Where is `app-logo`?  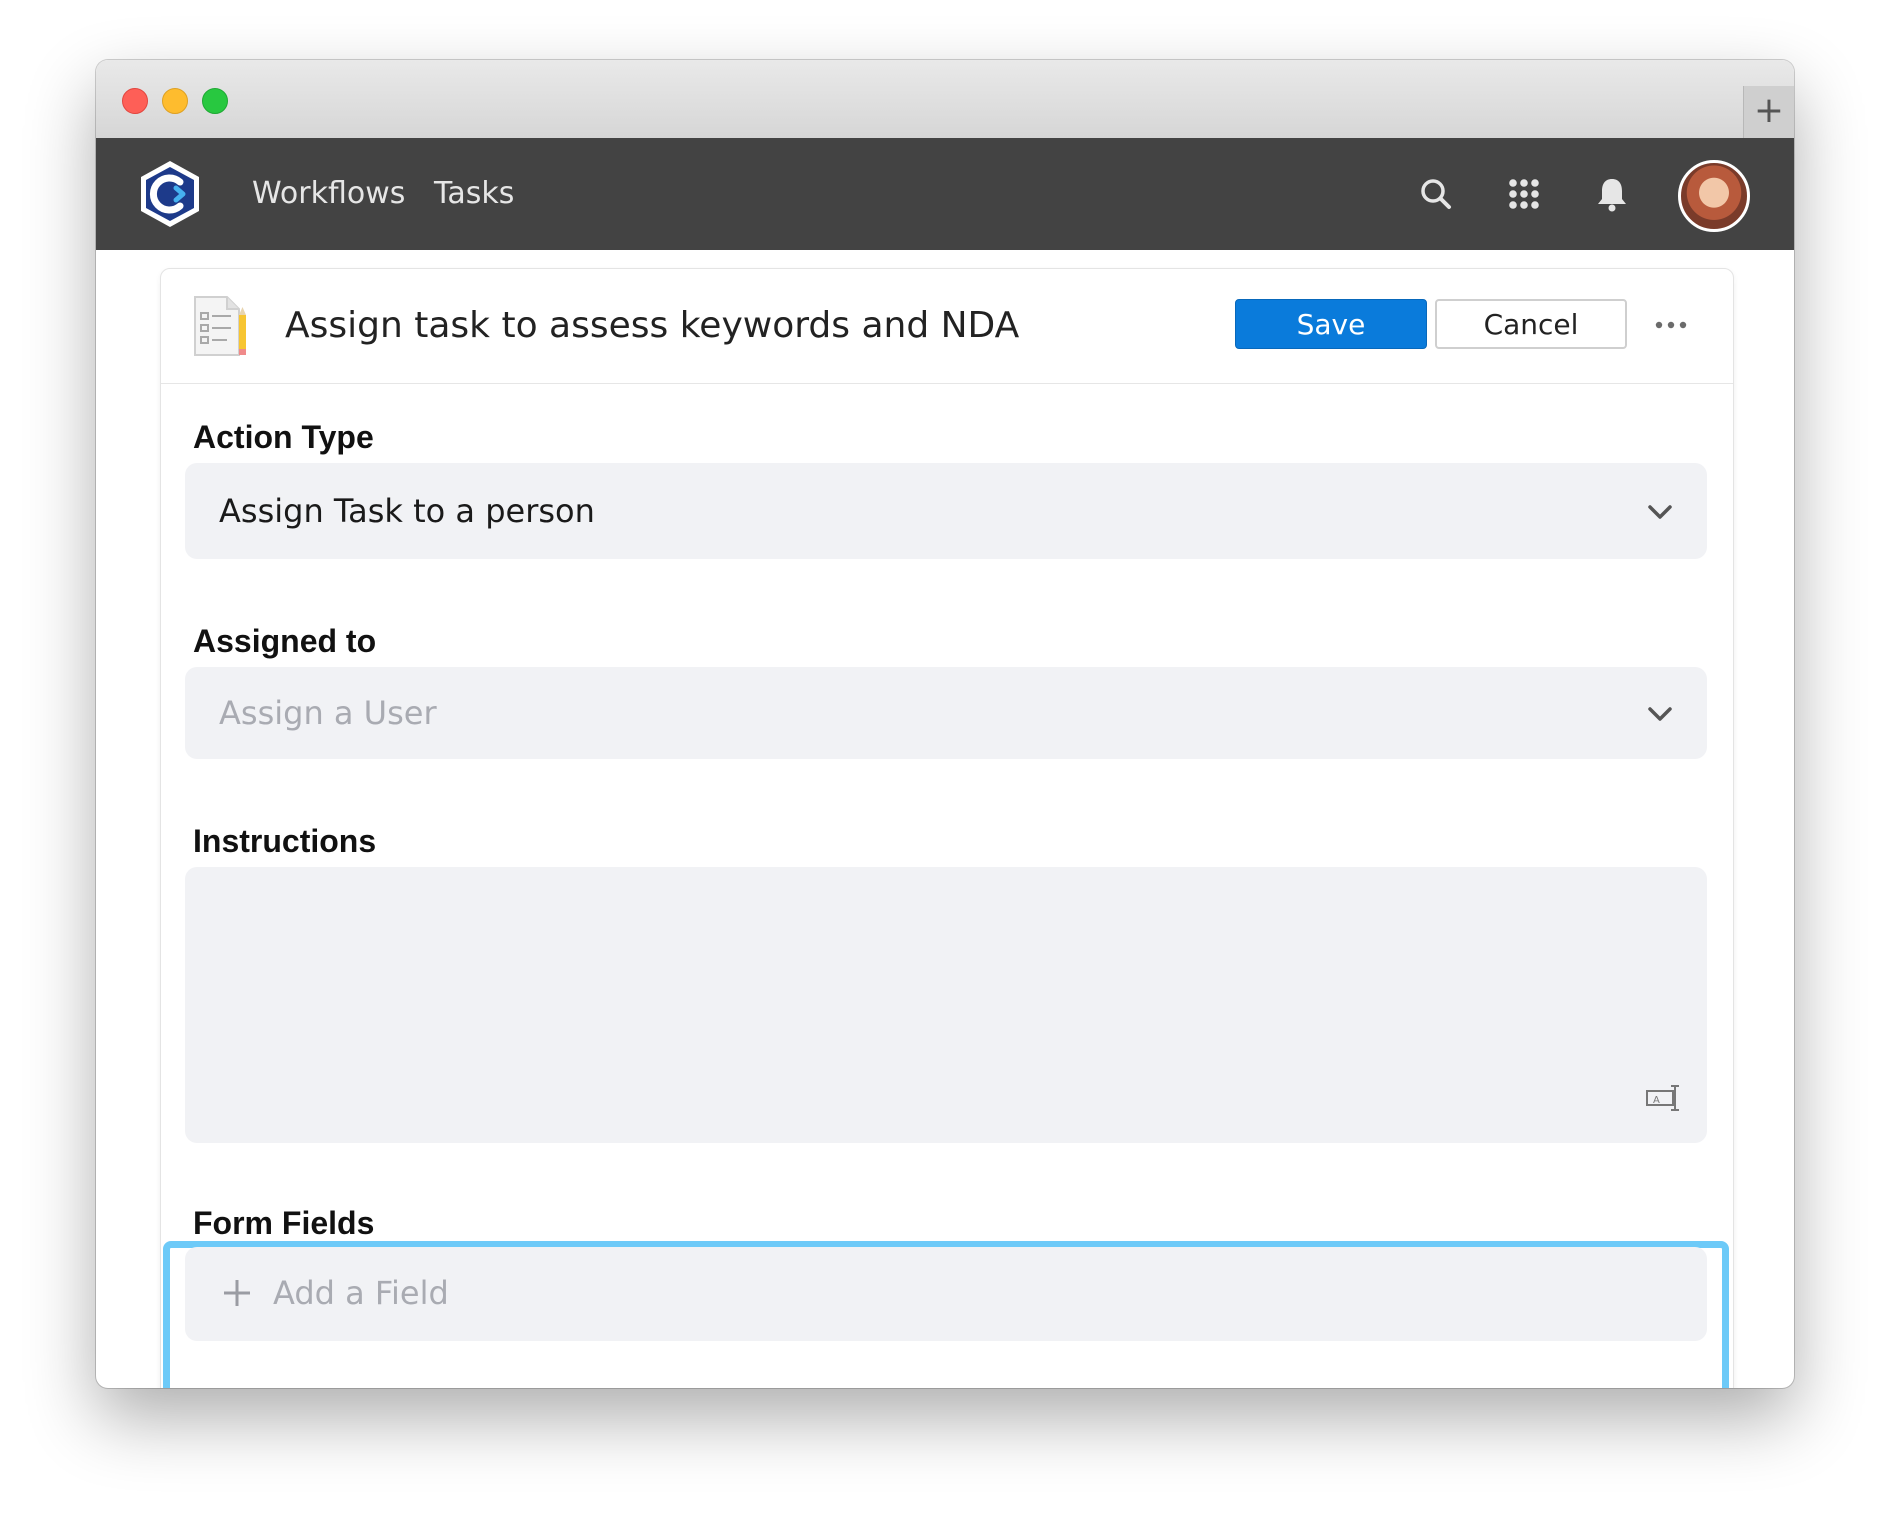 app-logo is located at coordinates (170, 194).